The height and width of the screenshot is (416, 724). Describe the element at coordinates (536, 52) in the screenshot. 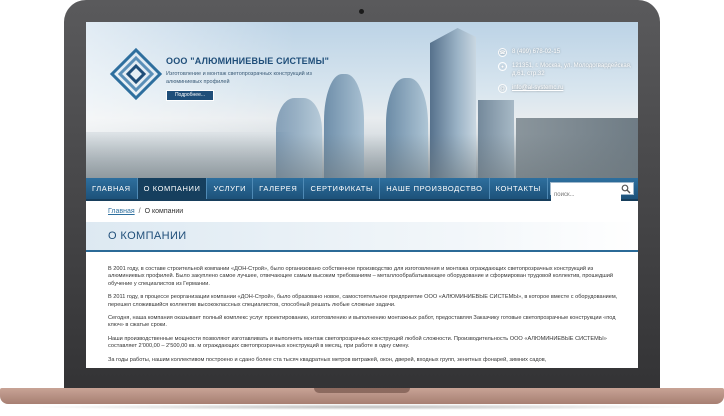

I see `phone-text: 8 (499) 678-02-15` at that location.